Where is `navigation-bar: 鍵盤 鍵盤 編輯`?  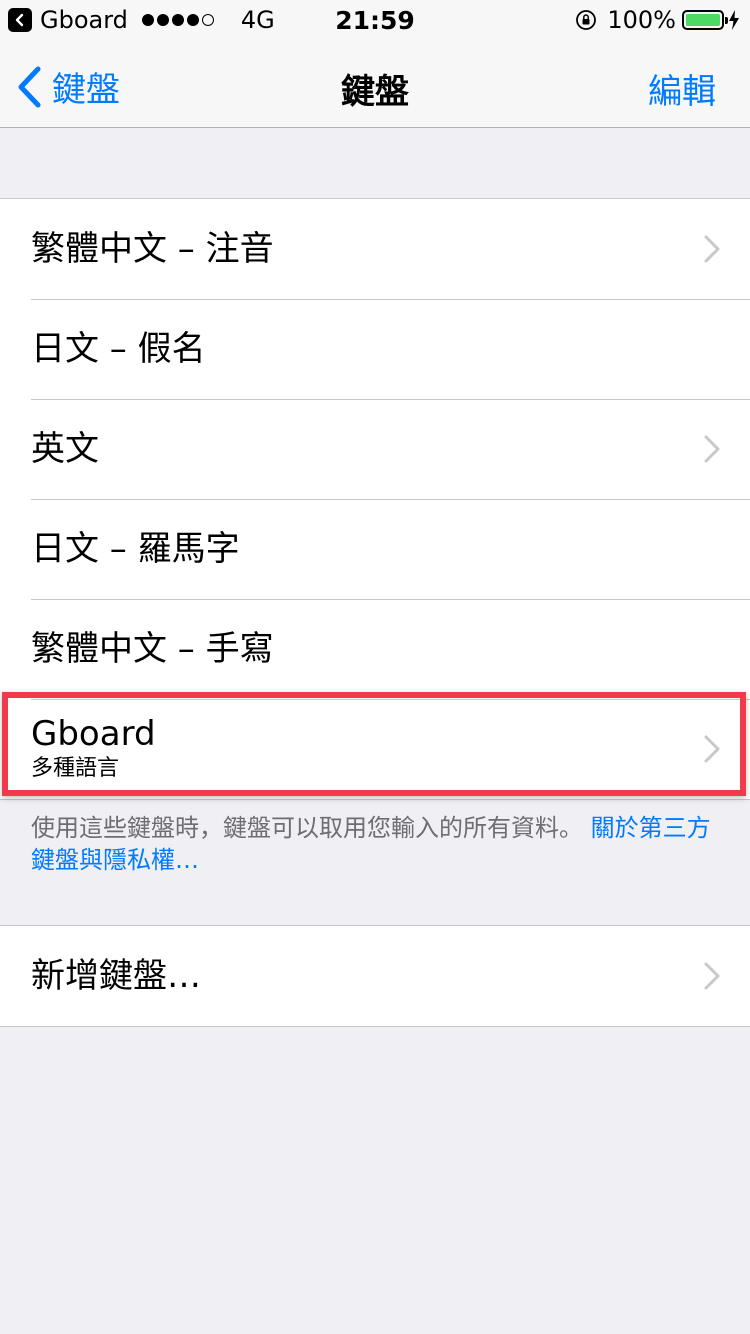 navigation-bar: 鍵盤 鍵盤 編輯 is located at coordinates (375, 84).